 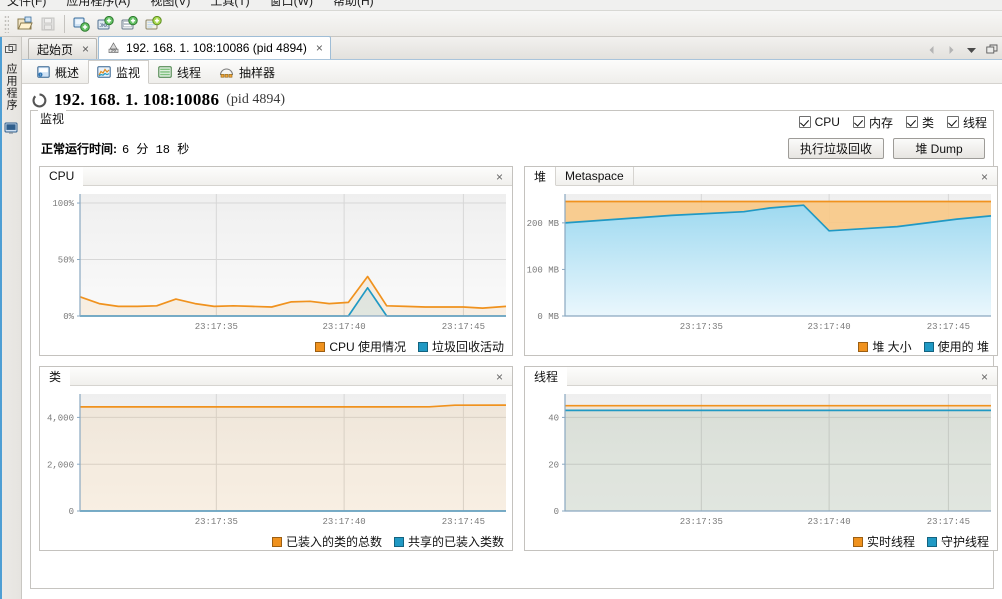 What do you see at coordinates (55, 49) in the screenshot?
I see `tab-start-page-label: 起始页` at bounding box center [55, 49].